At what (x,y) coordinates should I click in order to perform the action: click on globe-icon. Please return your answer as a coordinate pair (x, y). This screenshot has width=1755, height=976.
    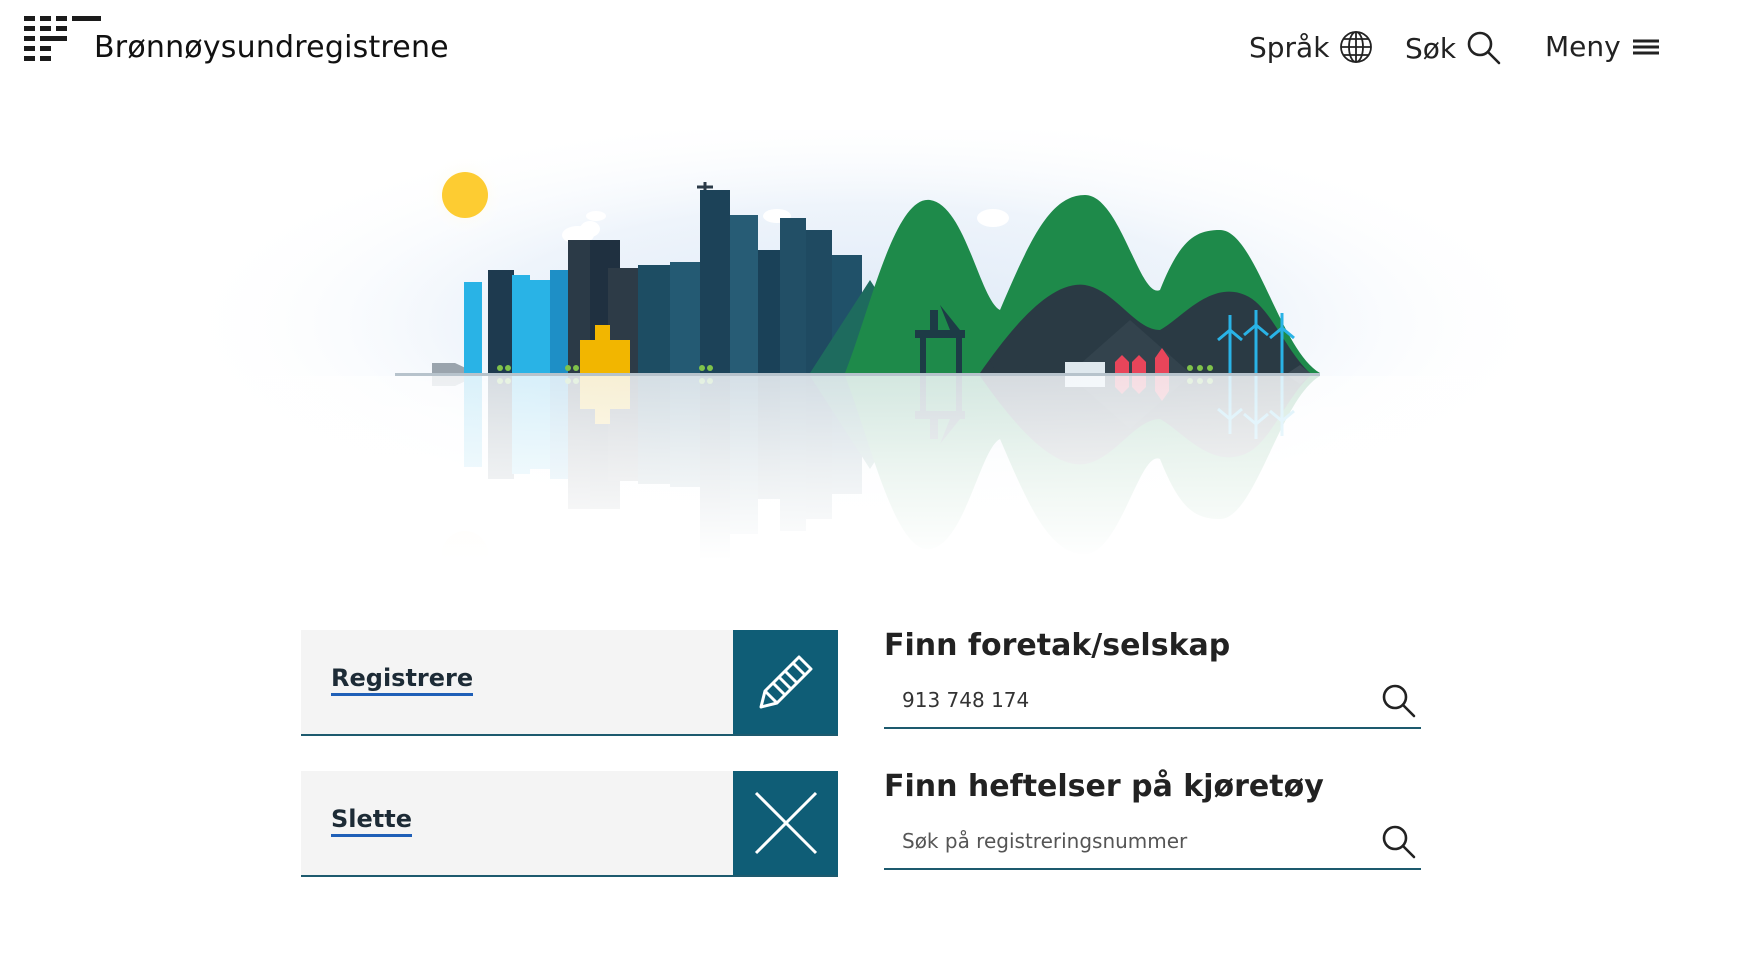
    Looking at the image, I should click on (1356, 47).